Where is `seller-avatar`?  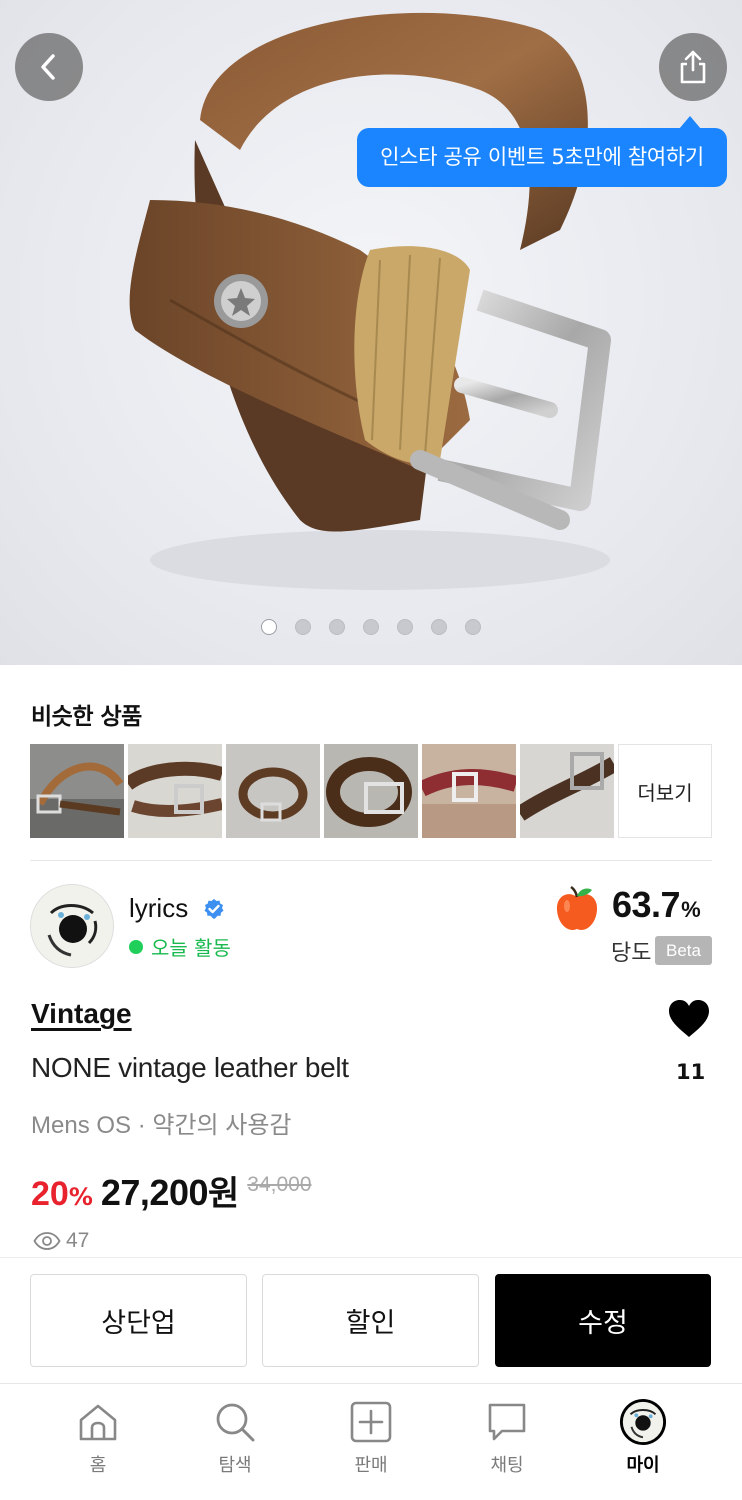
seller-avatar is located at coordinates (72, 926).